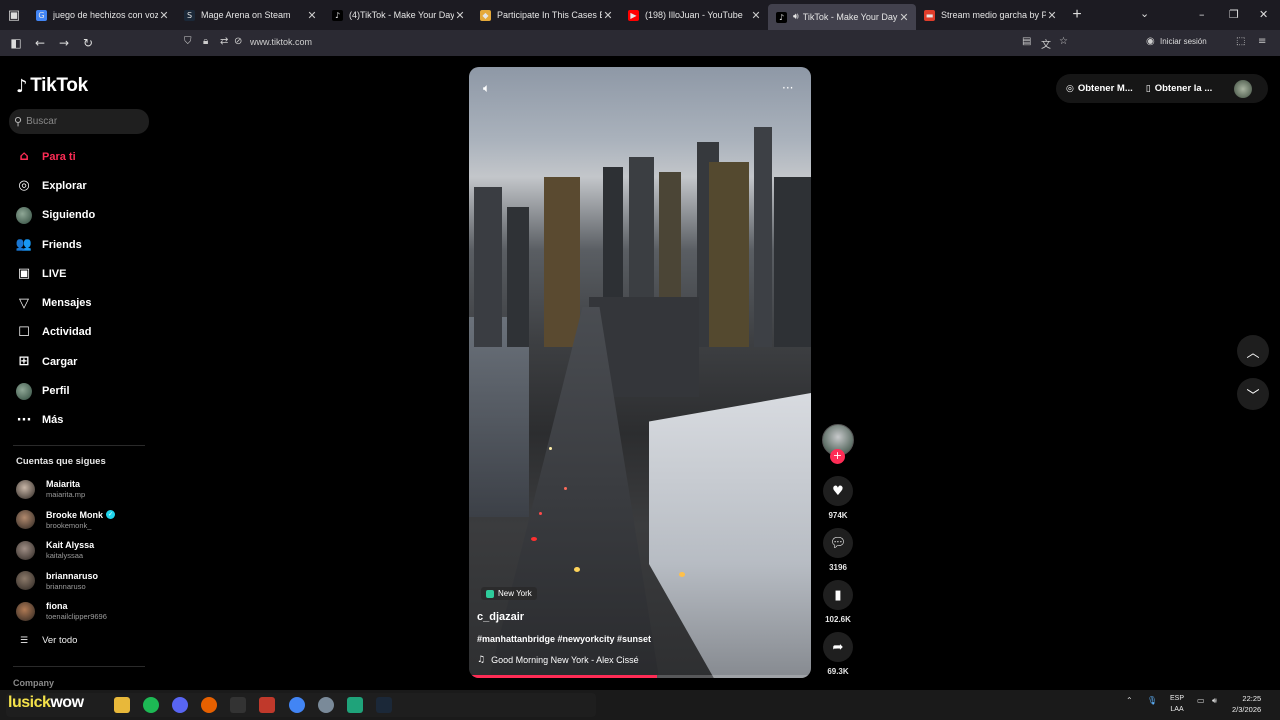 The image size is (1280, 720). I want to click on share-button: ➦ 69.3K, so click(838, 654).